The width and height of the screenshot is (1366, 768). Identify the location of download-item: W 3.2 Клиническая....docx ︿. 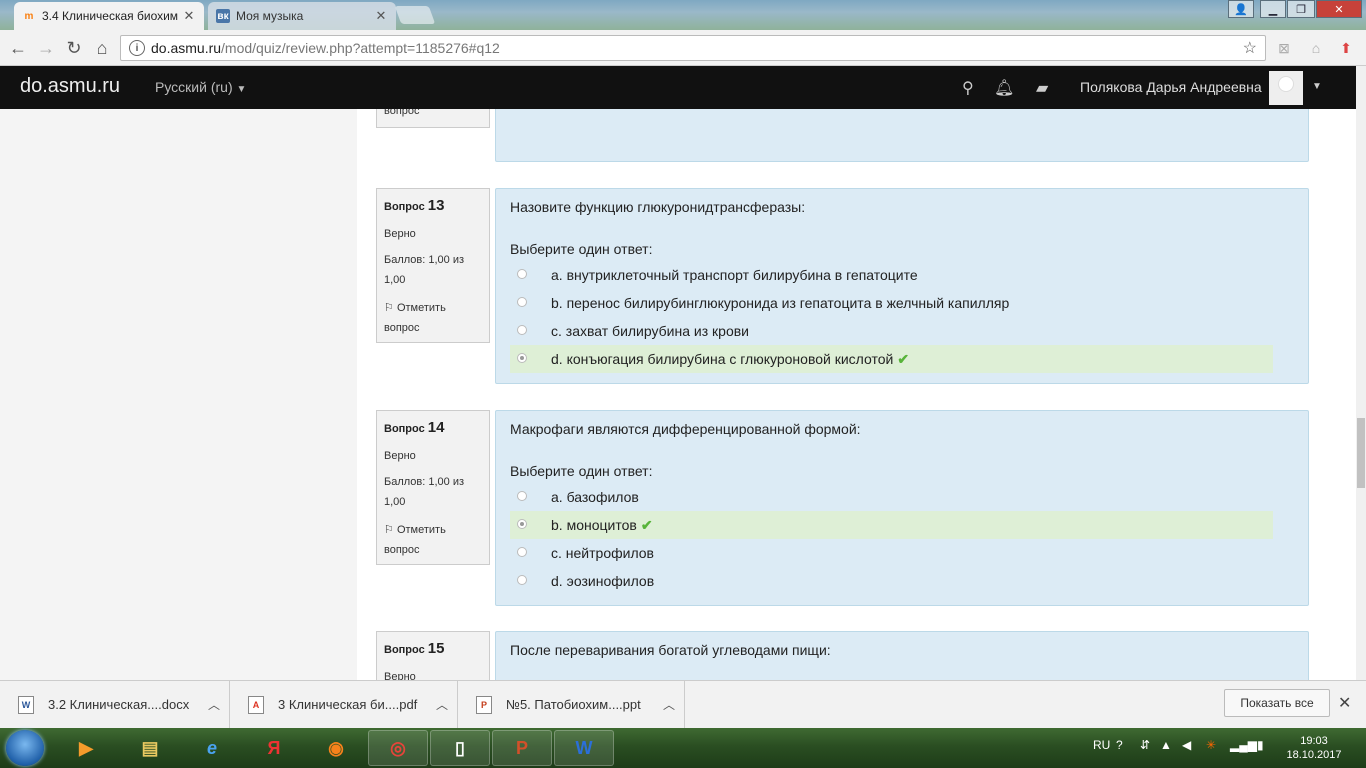
(115, 704).